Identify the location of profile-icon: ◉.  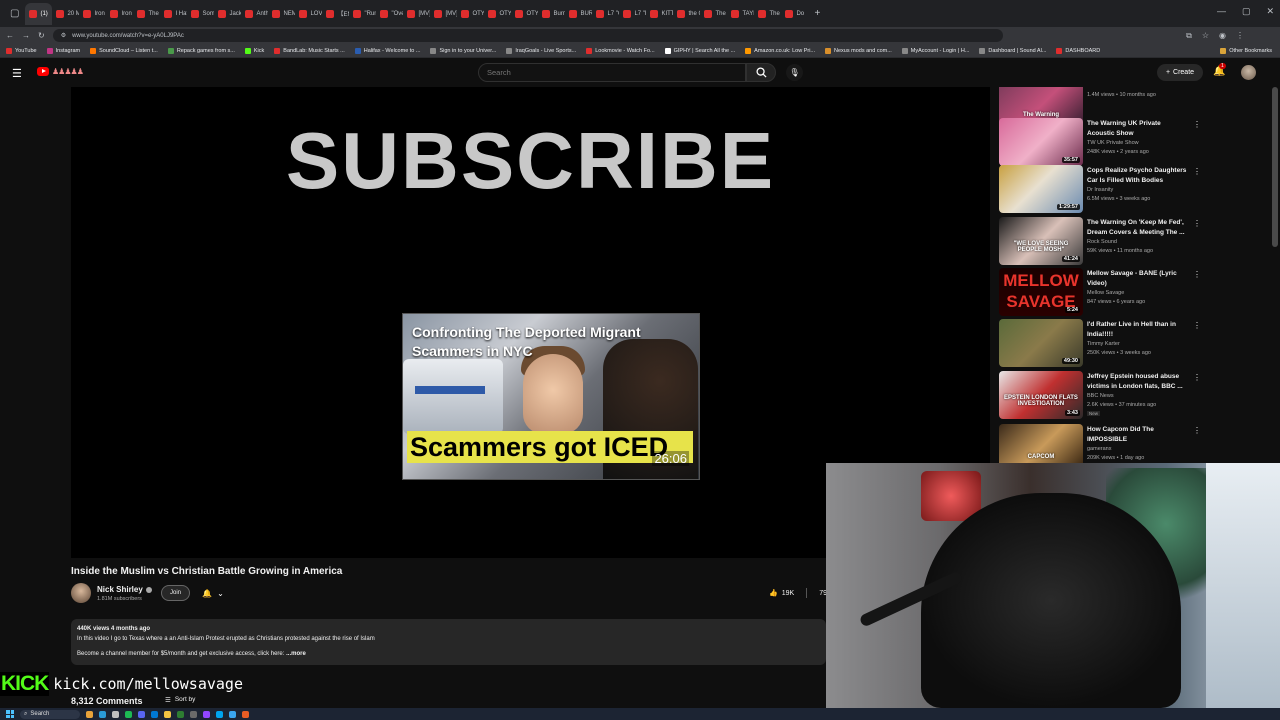
(1222, 36).